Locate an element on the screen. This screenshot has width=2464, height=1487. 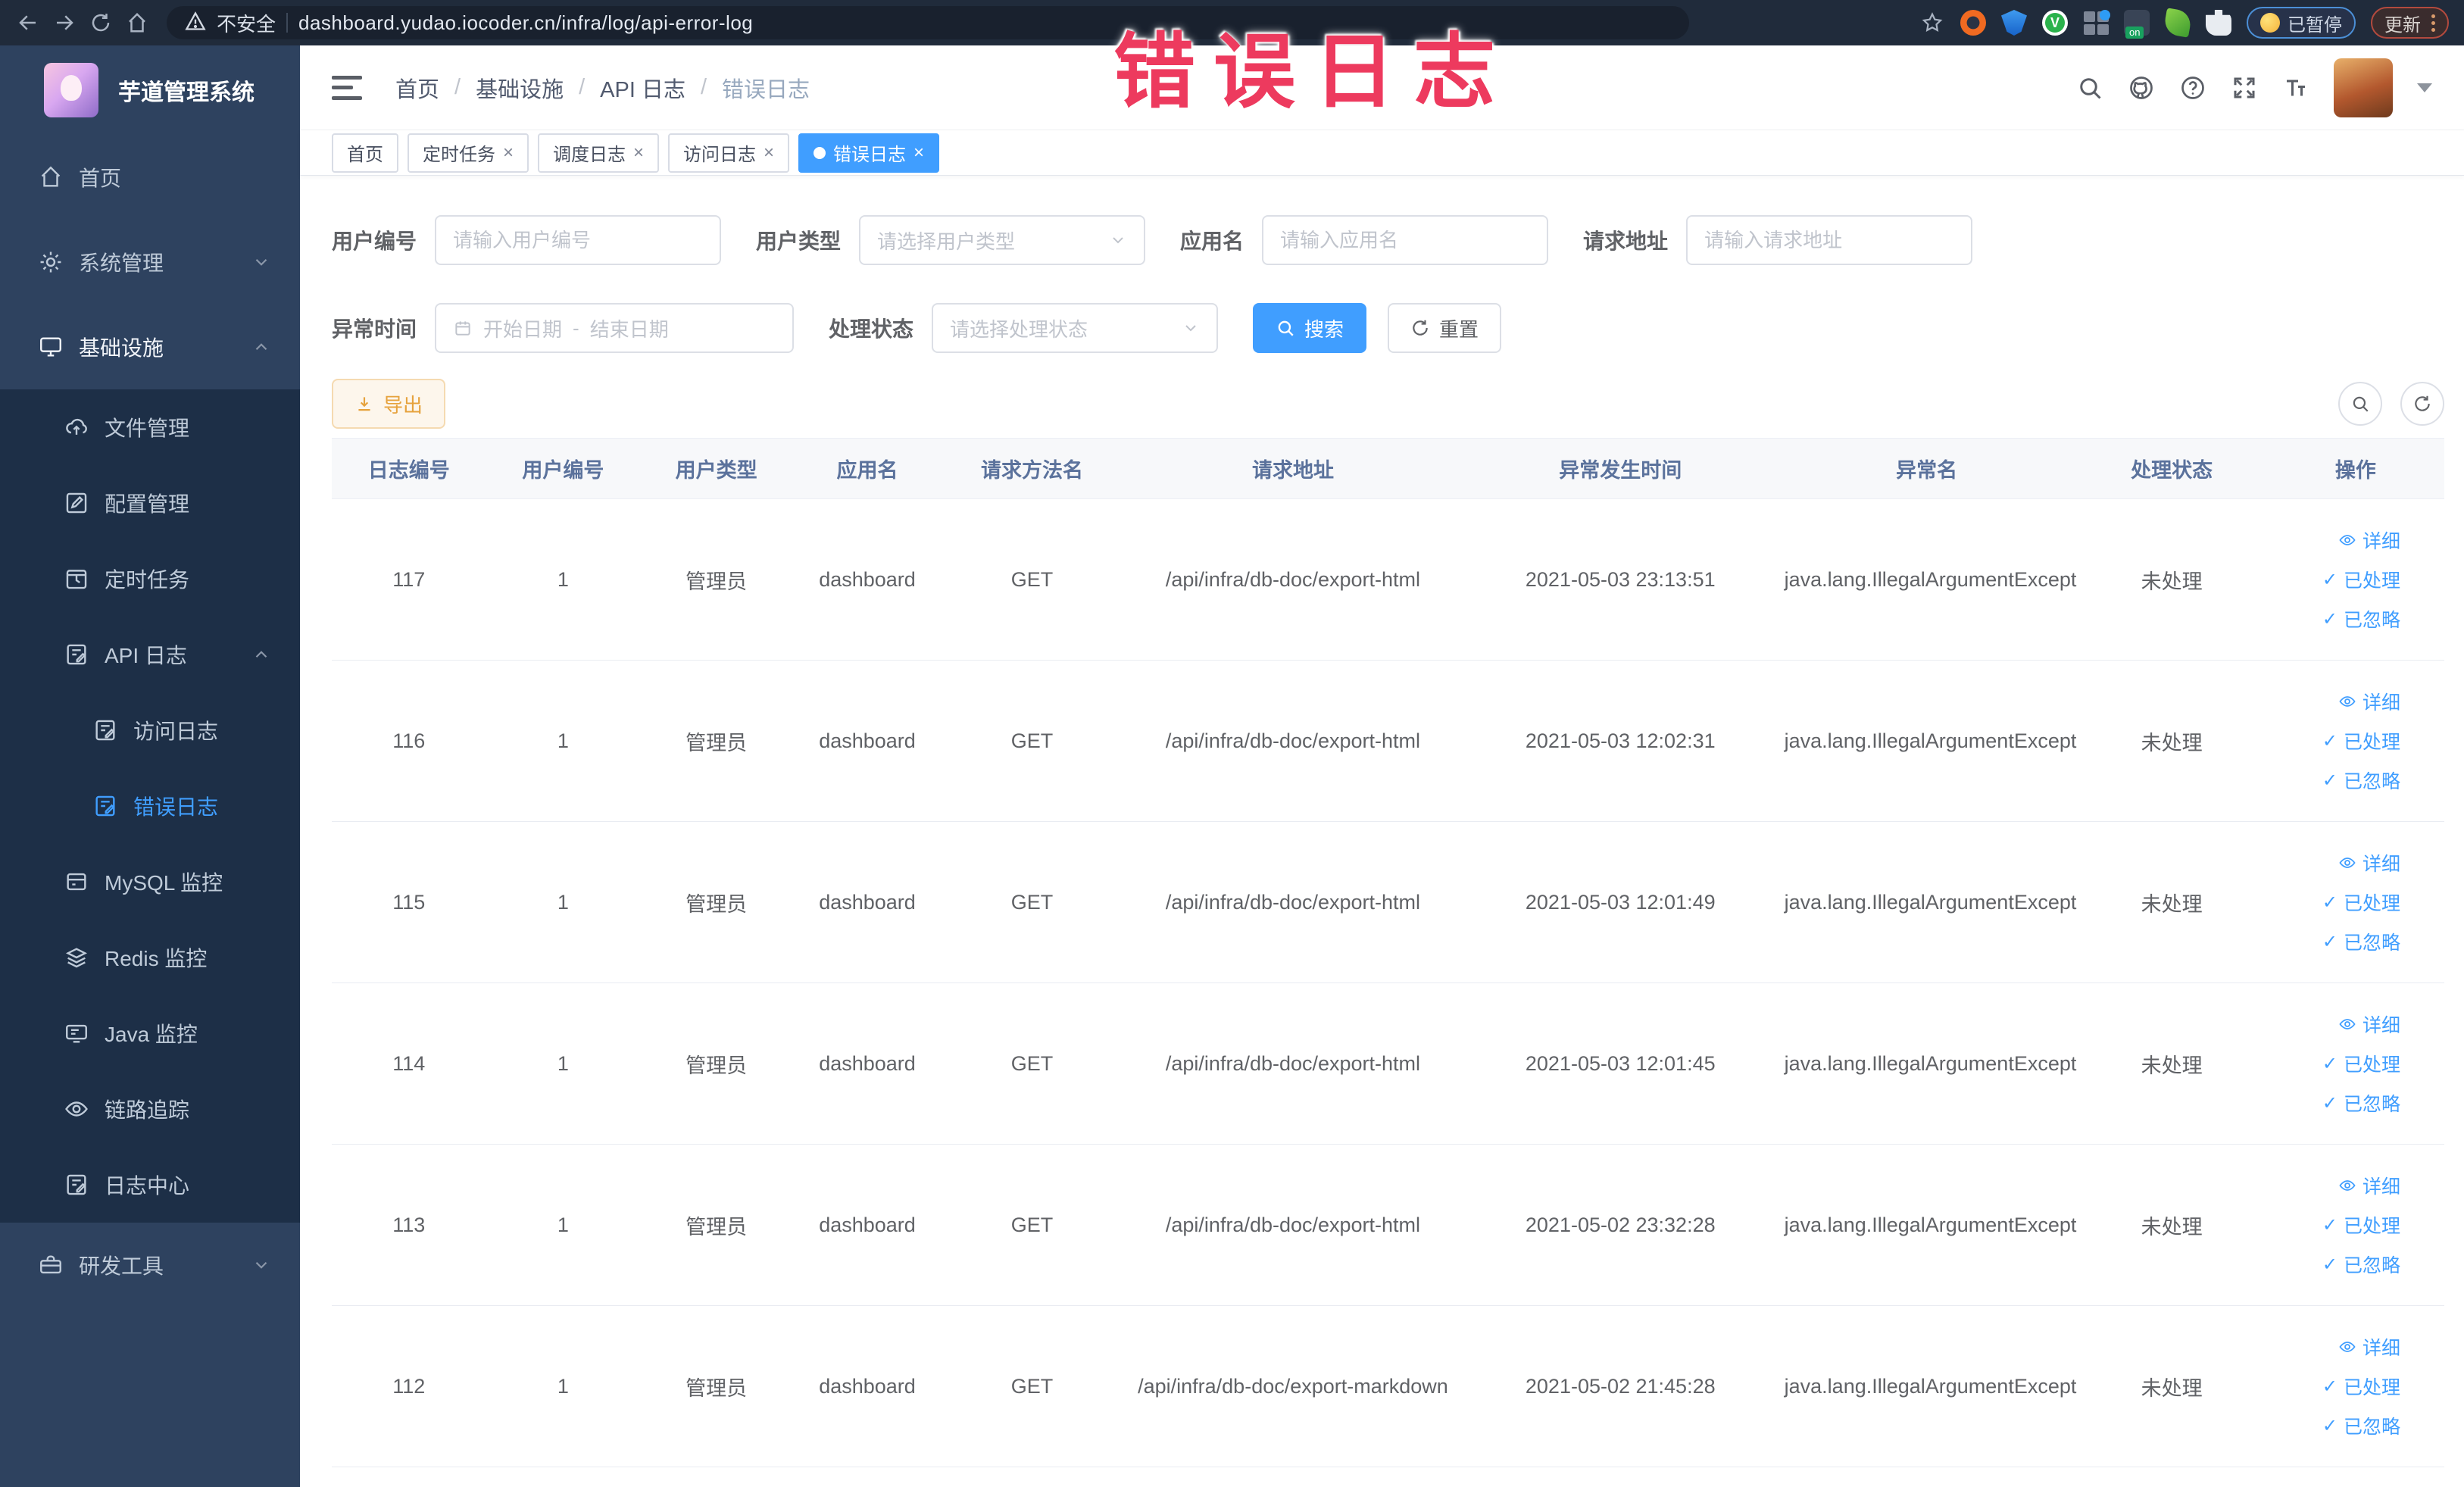
tag-access-log: 访问日志 × is located at coordinates (729, 153).